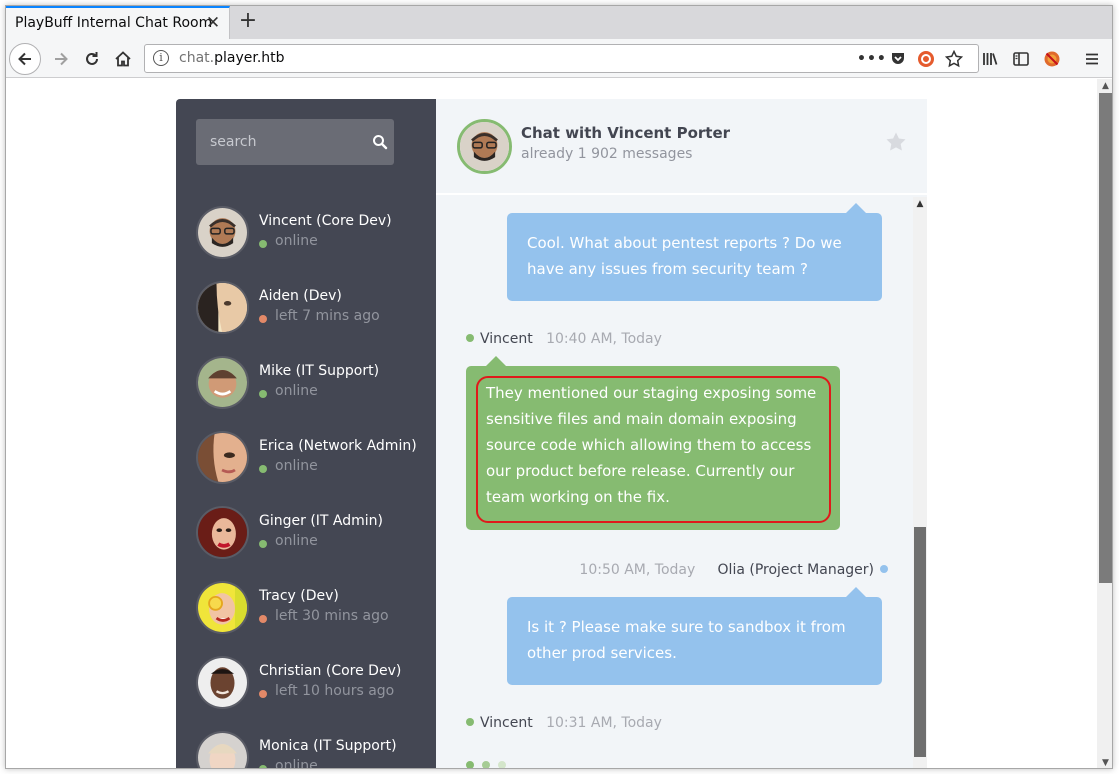 The width and height of the screenshot is (1119, 774). Describe the element at coordinates (926, 59) in the screenshot. I see `ublock-icon` at that location.